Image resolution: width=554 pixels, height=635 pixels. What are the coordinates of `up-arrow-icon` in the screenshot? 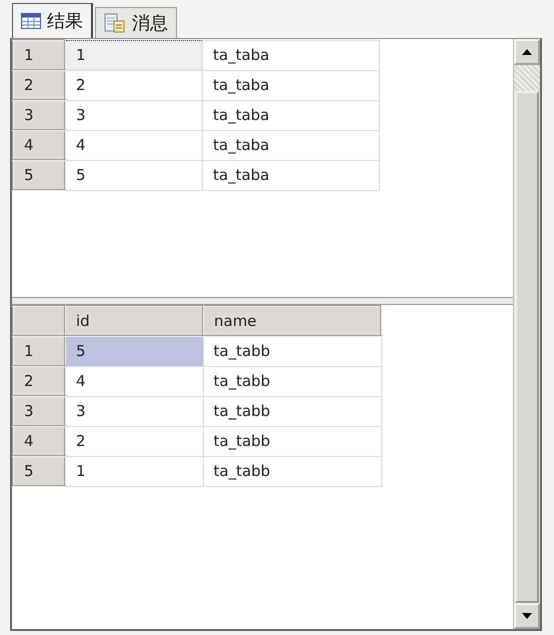 It's located at (527, 52).